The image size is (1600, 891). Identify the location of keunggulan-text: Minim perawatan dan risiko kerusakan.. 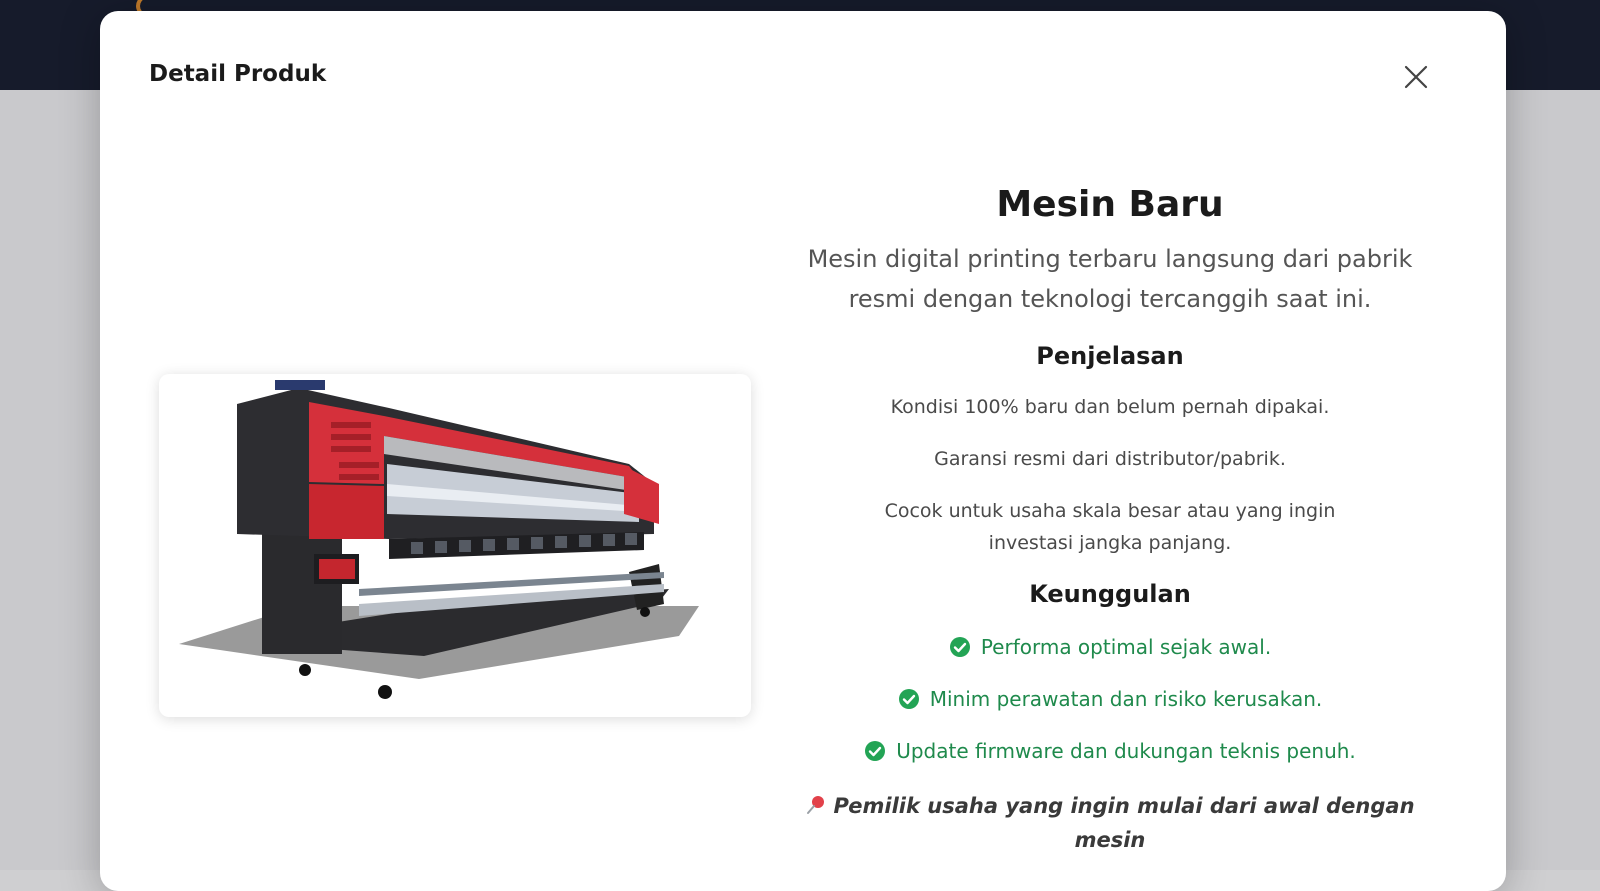
(1126, 699).